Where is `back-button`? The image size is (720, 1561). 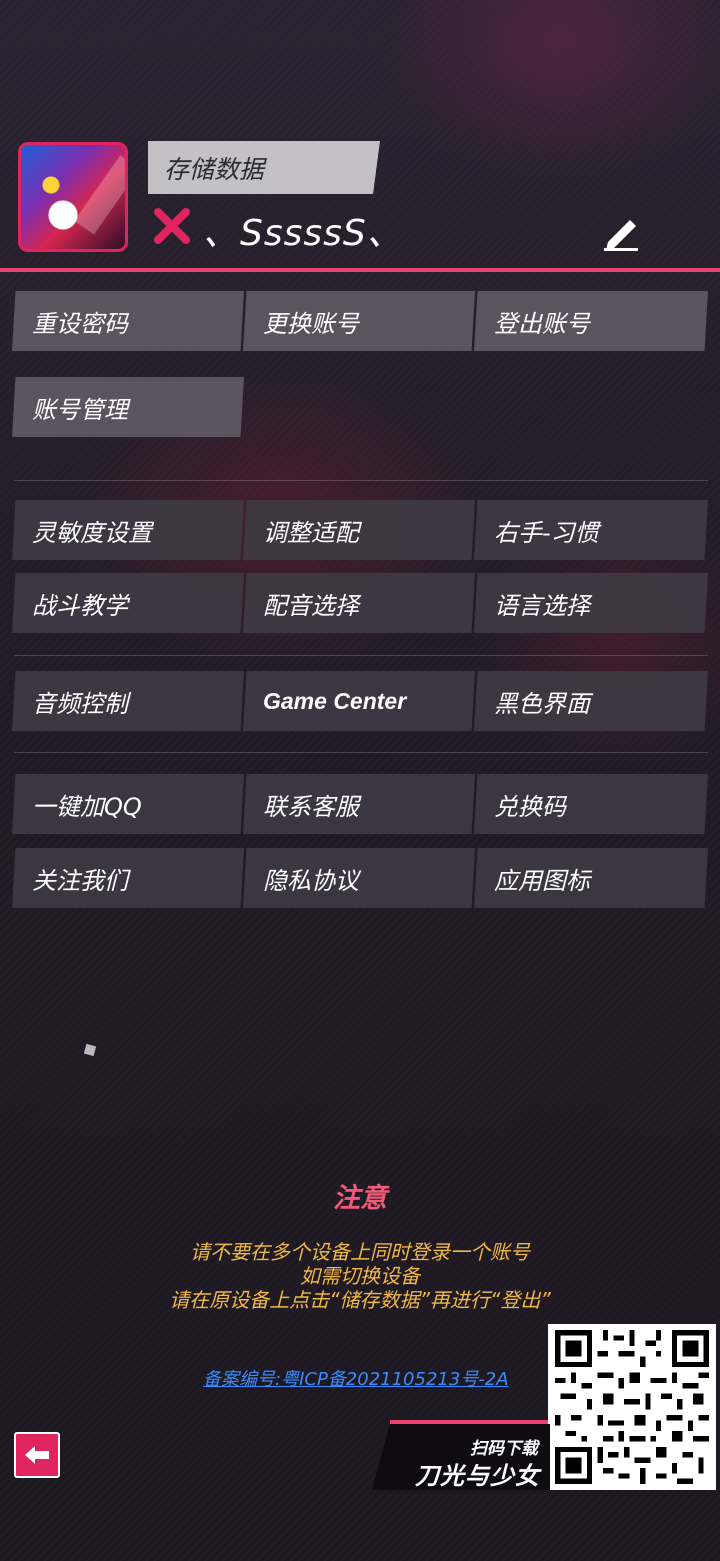 back-button is located at coordinates (37, 1455).